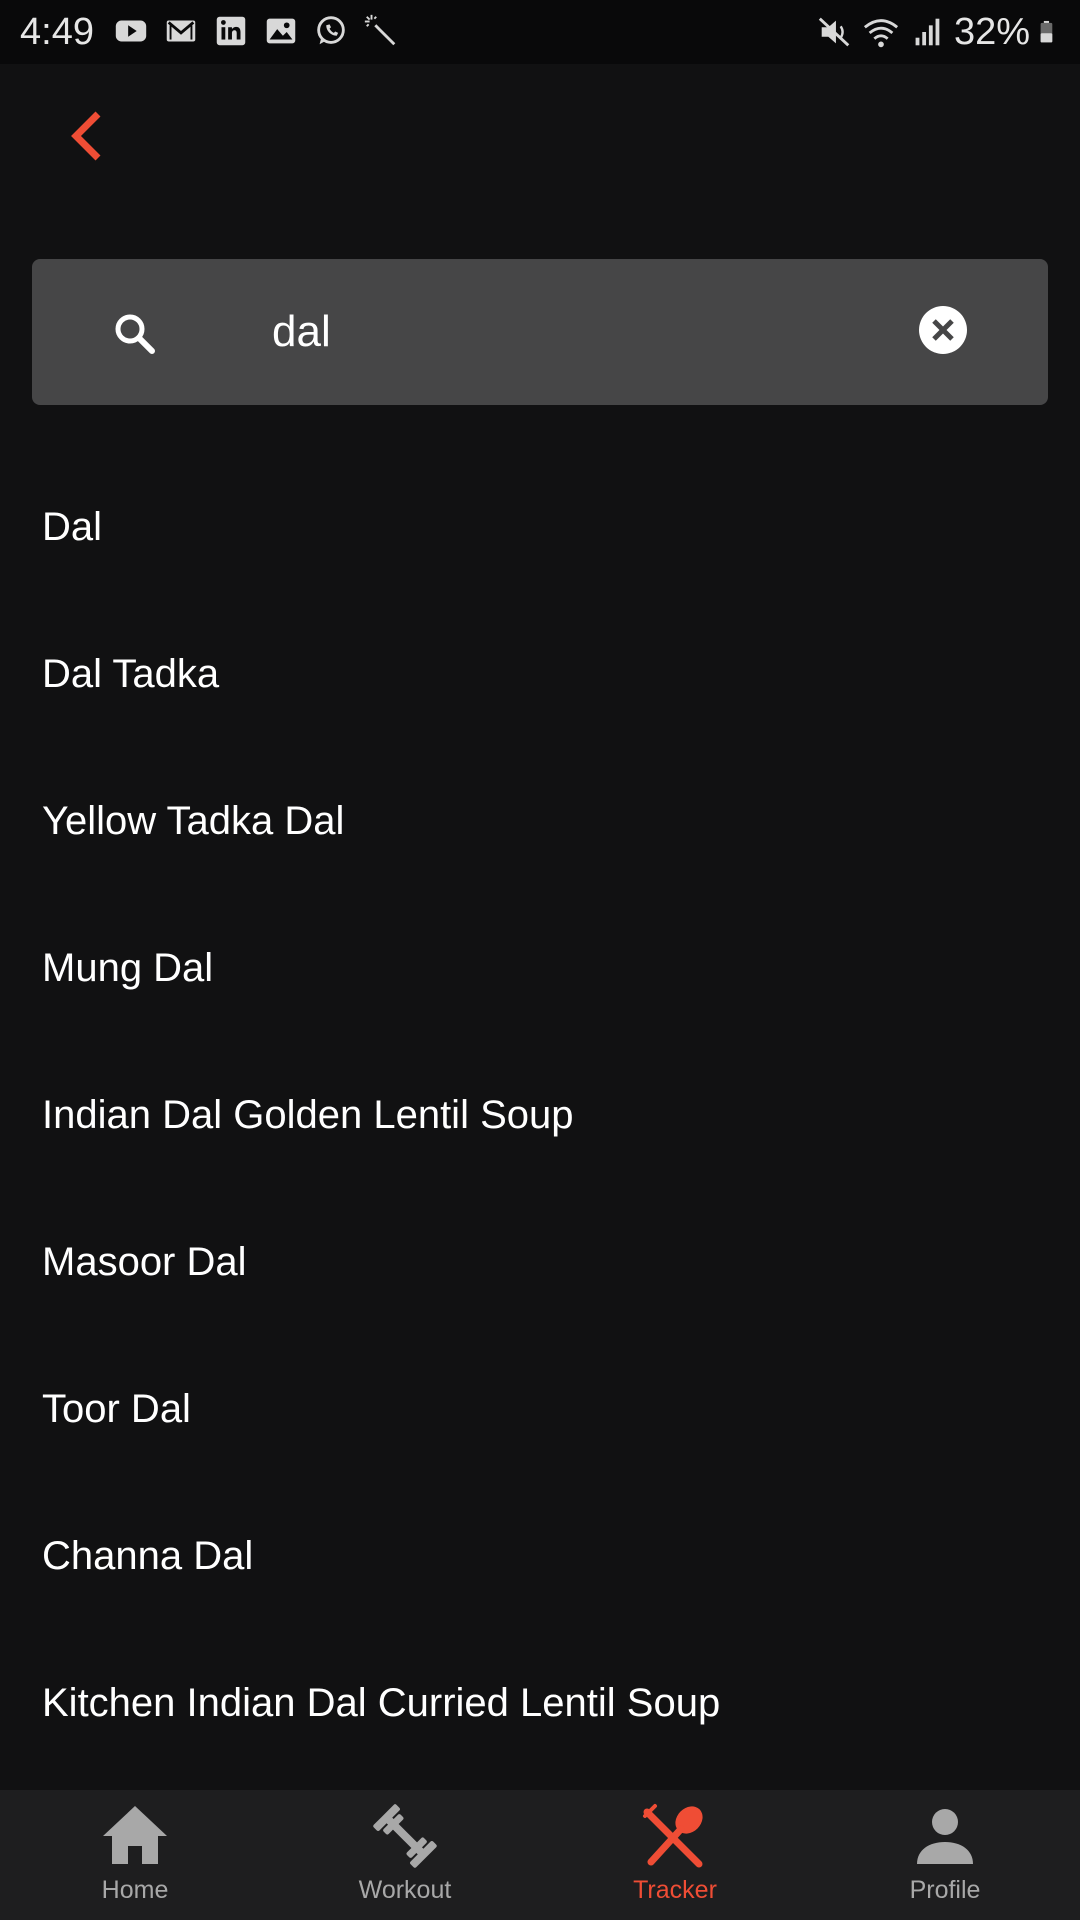 This screenshot has width=1080, height=1920. Describe the element at coordinates (540, 527) in the screenshot. I see `result-item: Dal` at that location.